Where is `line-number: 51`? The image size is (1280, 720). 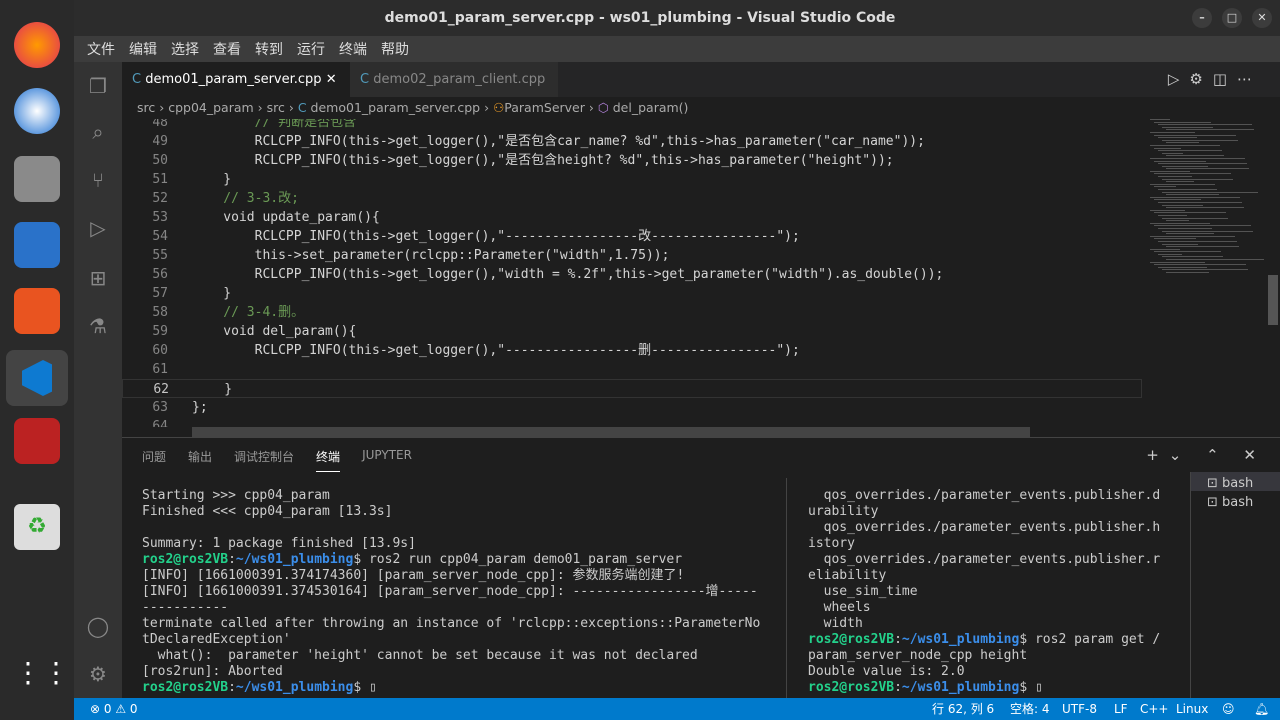 line-number: 51 is located at coordinates (160, 179).